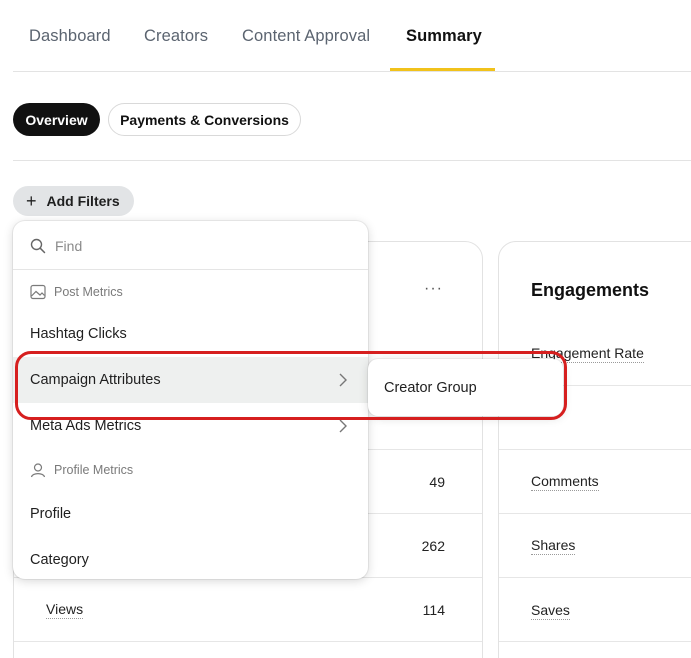 The width and height of the screenshot is (691, 658). What do you see at coordinates (190, 558) in the screenshot?
I see `filter-item-category: Category` at bounding box center [190, 558].